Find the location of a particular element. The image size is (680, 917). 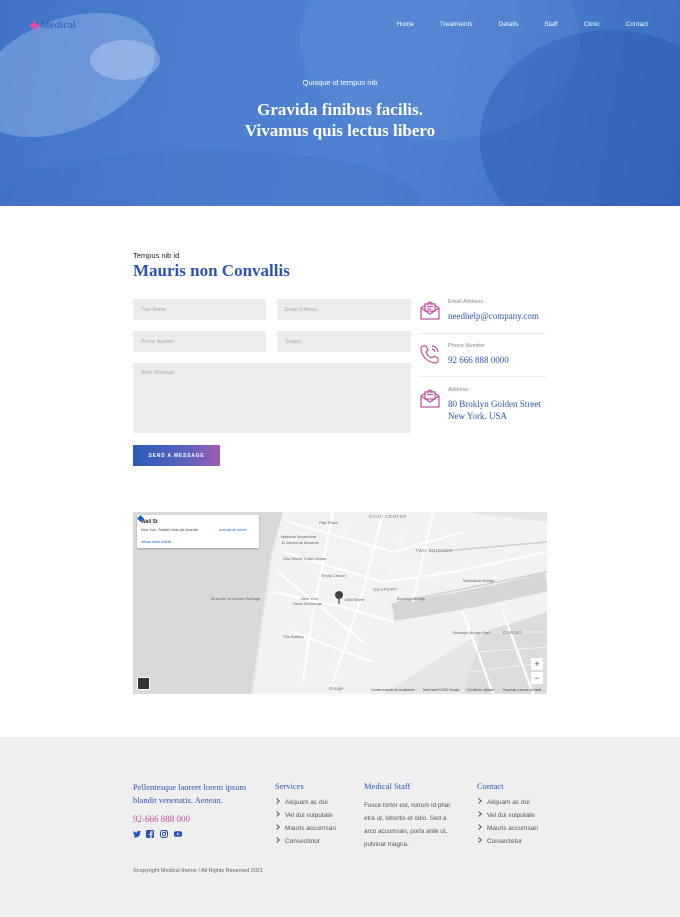

nav-item-contact: Contact is located at coordinates (637, 24).